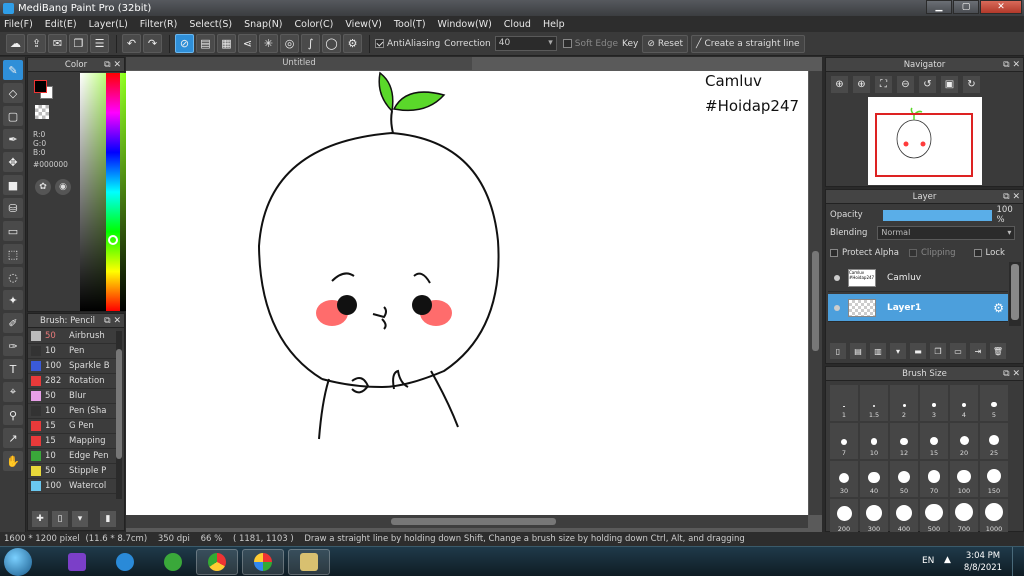 The height and width of the screenshot is (576, 1024). What do you see at coordinates (217, 562) in the screenshot?
I see `task-chrome` at bounding box center [217, 562].